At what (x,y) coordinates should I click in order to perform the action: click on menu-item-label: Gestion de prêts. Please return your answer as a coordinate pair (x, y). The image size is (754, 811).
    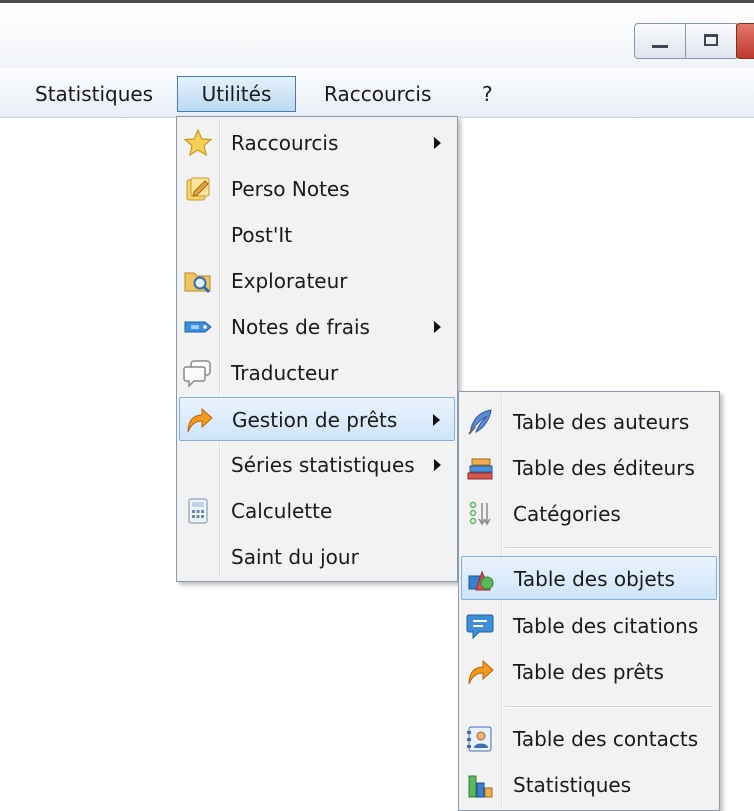
    Looking at the image, I should click on (315, 420).